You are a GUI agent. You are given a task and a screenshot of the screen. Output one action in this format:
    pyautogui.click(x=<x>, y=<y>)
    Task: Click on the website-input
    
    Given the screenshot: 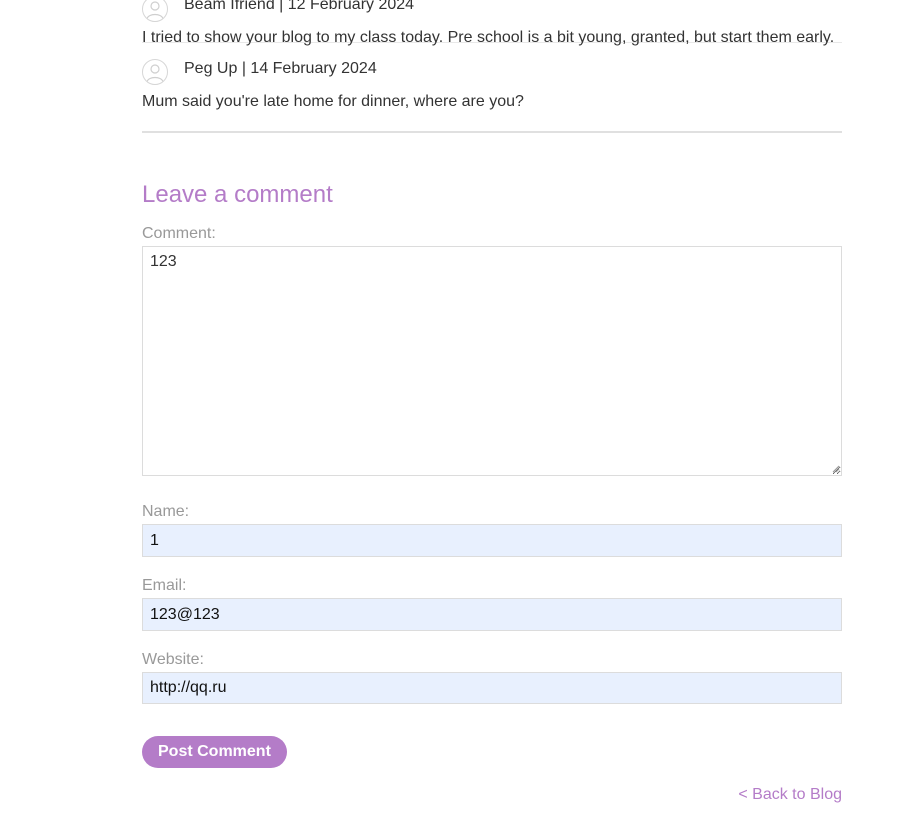 What is the action you would take?
    pyautogui.click(x=492, y=688)
    